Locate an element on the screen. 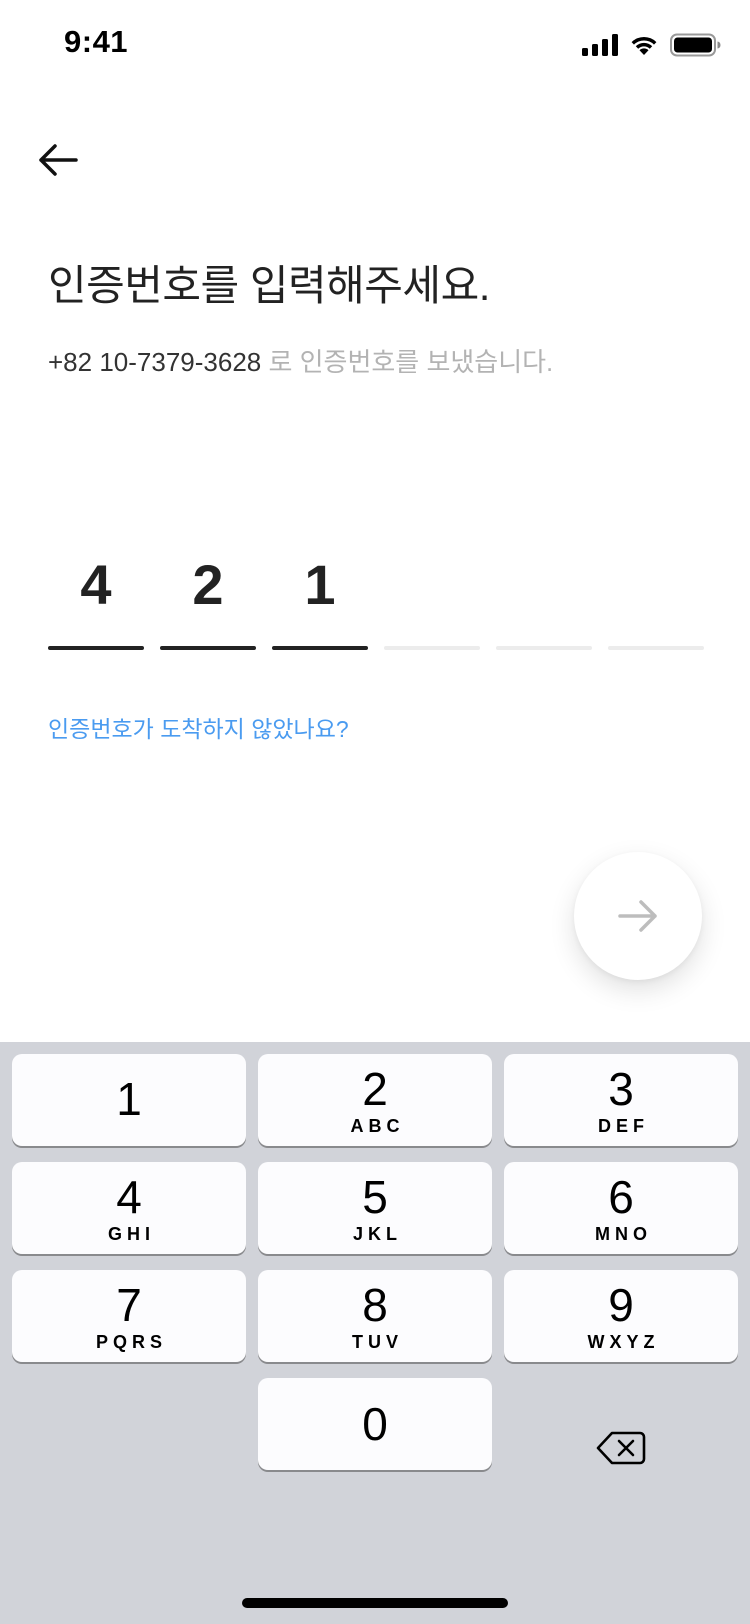  battery-icon is located at coordinates (695, 45).